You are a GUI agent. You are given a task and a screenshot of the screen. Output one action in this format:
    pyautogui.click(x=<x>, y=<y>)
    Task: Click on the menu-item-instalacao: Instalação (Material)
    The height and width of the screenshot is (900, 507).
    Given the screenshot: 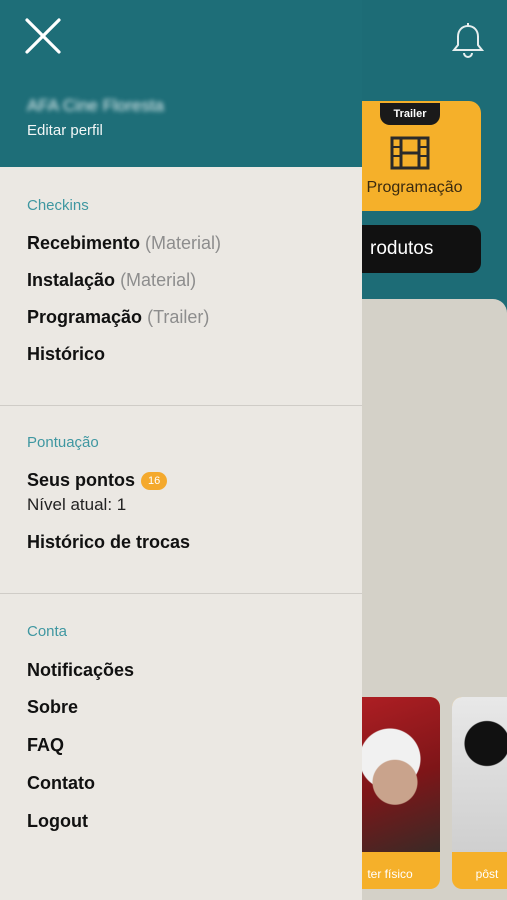 What is the action you would take?
    pyautogui.click(x=111, y=280)
    